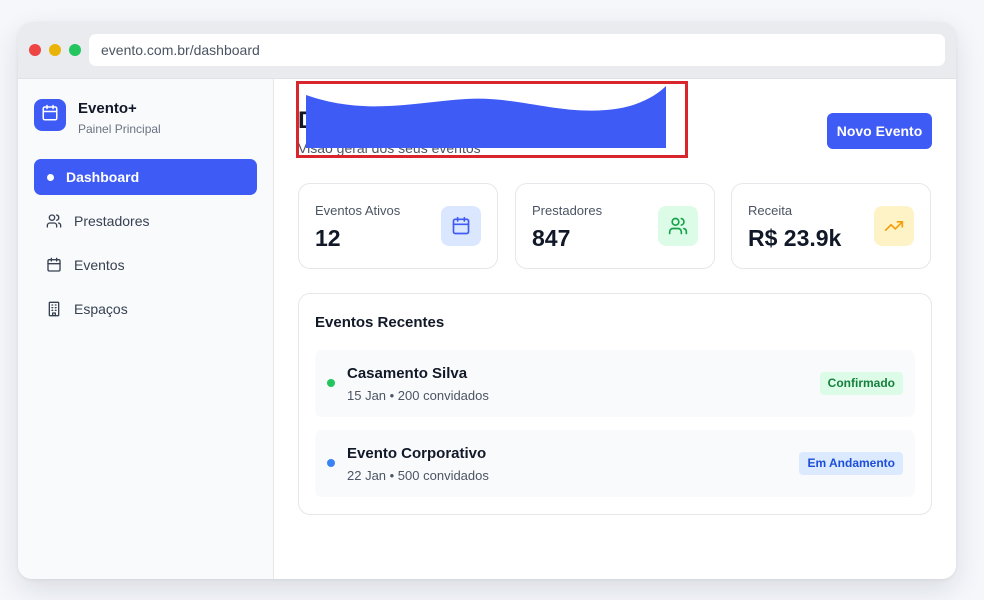  I want to click on stat-card-prestadores: Prestadores 847, so click(615, 226).